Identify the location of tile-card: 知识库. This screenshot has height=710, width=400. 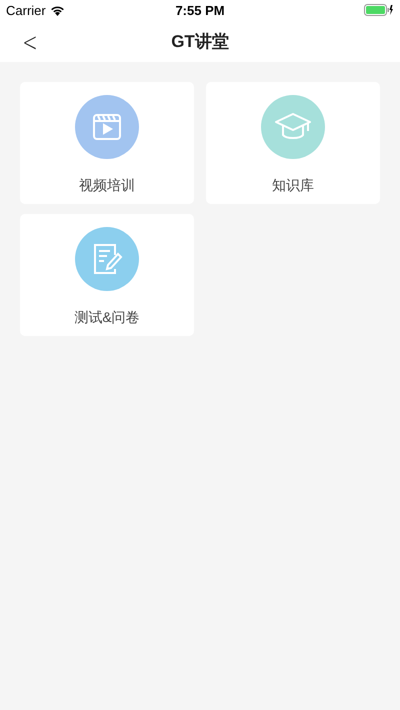
(293, 143).